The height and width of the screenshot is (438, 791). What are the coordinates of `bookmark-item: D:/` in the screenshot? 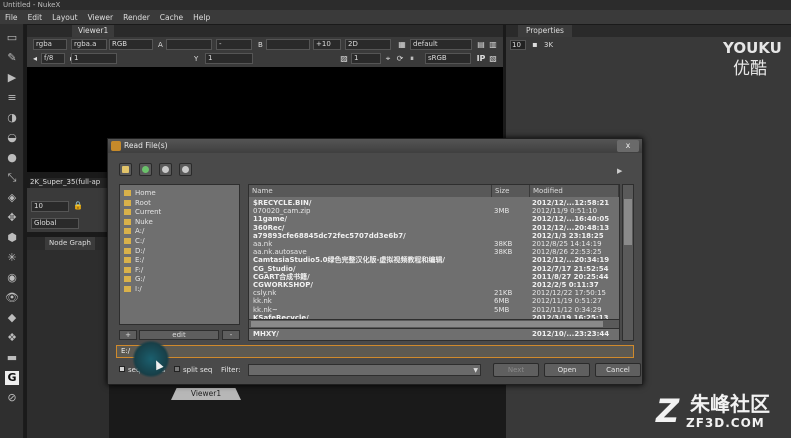 It's located at (134, 251).